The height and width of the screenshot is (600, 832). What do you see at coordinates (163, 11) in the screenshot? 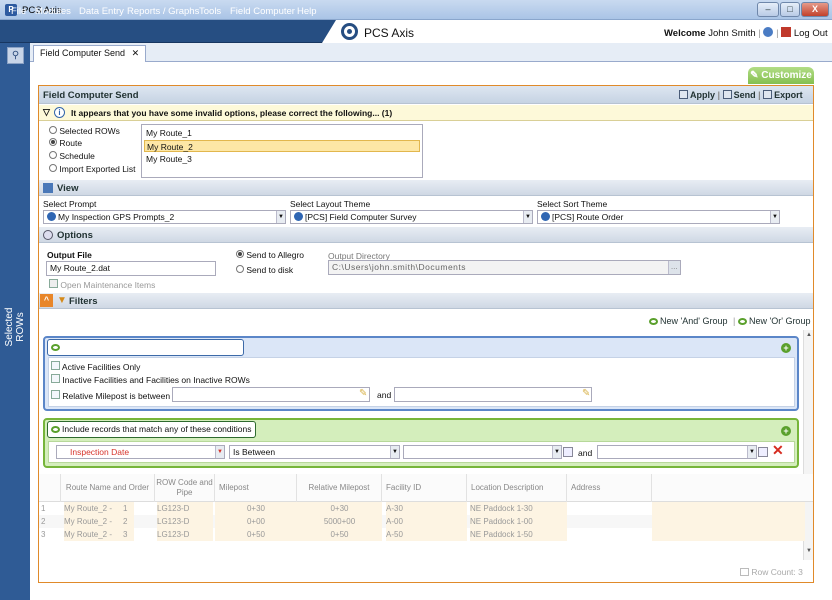
I see `menu-reports-graphs: Reports / Graphs` at bounding box center [163, 11].